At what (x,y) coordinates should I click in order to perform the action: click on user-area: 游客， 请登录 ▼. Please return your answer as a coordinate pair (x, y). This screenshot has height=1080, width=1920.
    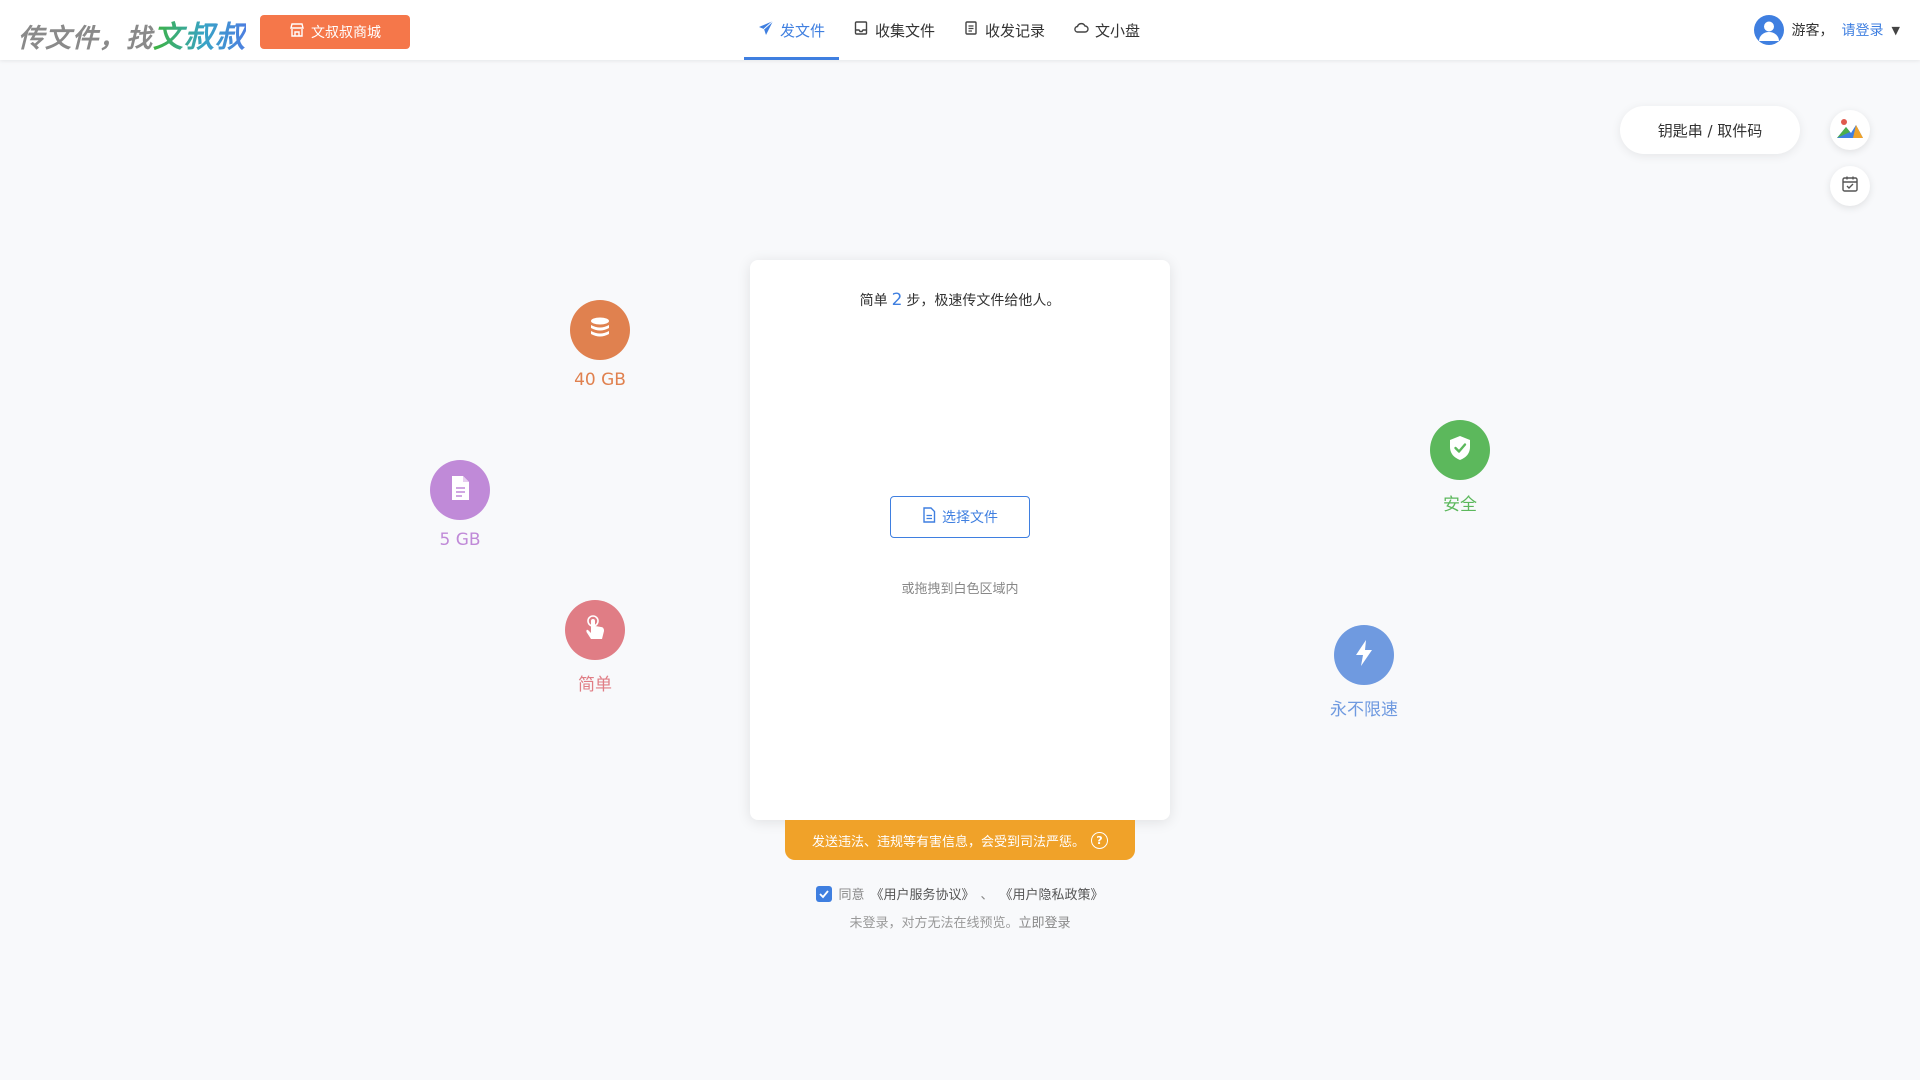
    Looking at the image, I should click on (1826, 30).